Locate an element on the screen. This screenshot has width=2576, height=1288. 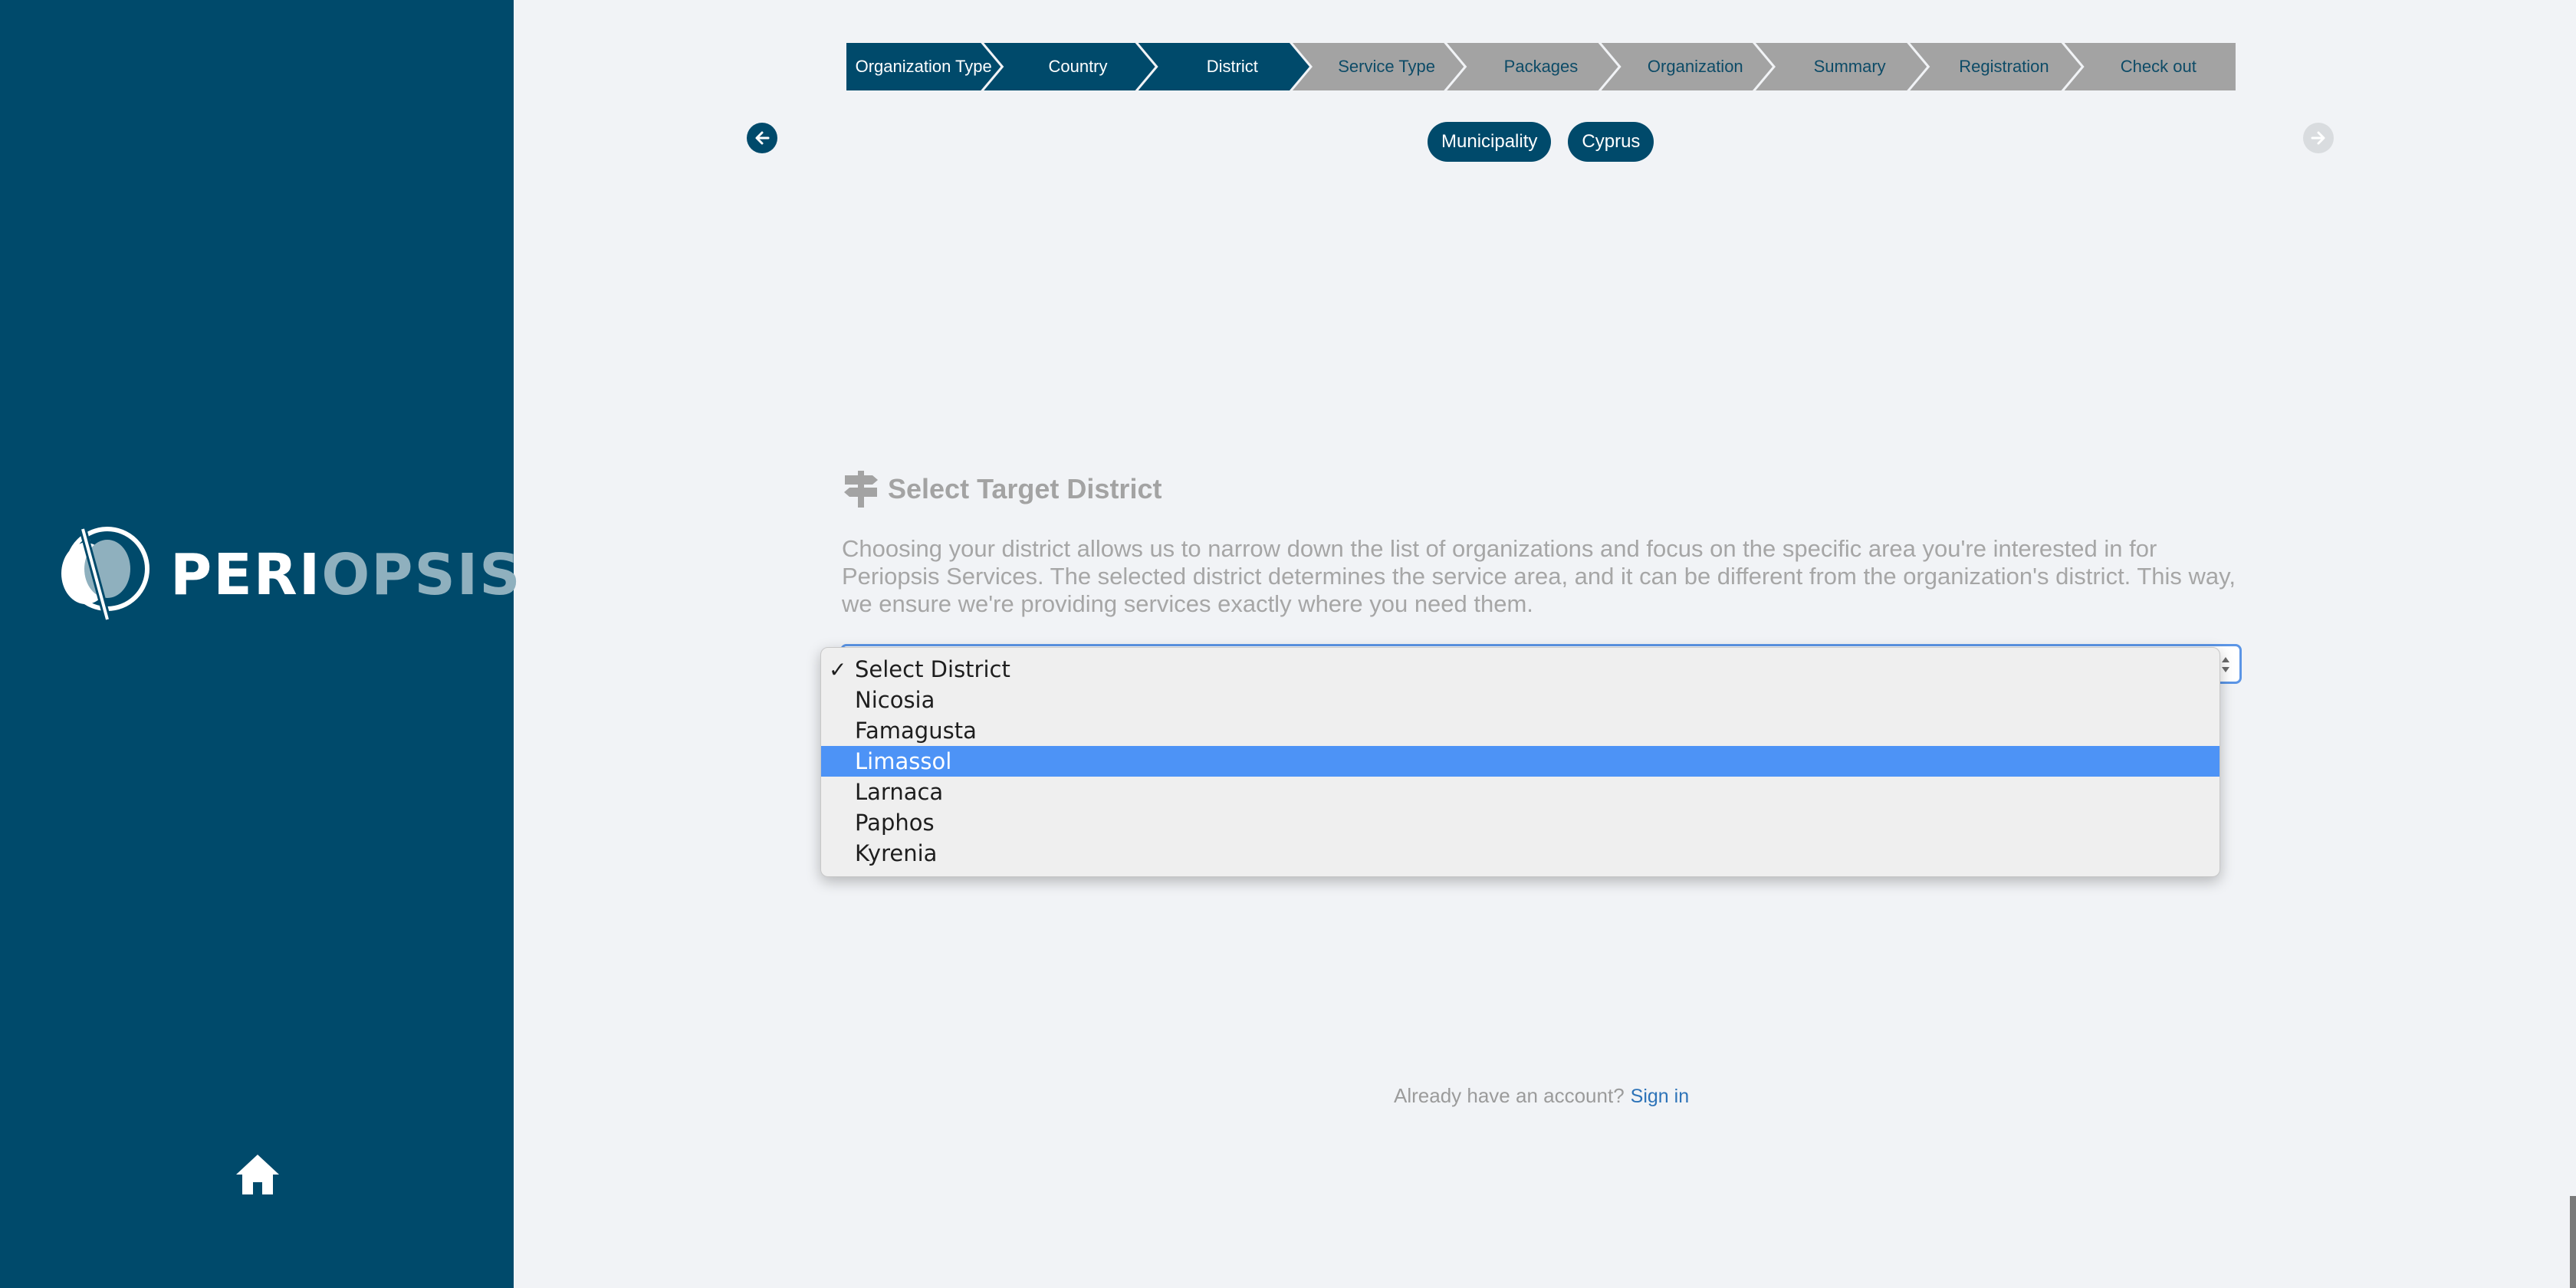
signpost-icon is located at coordinates (861, 490).